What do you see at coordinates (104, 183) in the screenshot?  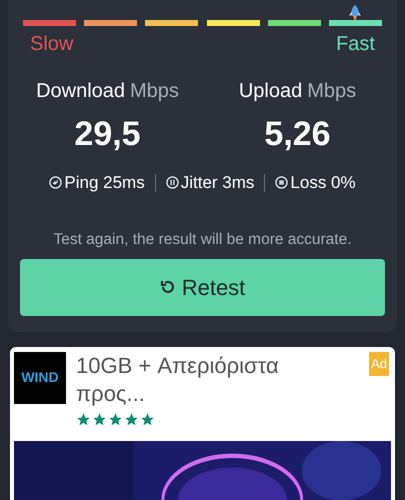 I see `stat-text: Ping 25ms` at bounding box center [104, 183].